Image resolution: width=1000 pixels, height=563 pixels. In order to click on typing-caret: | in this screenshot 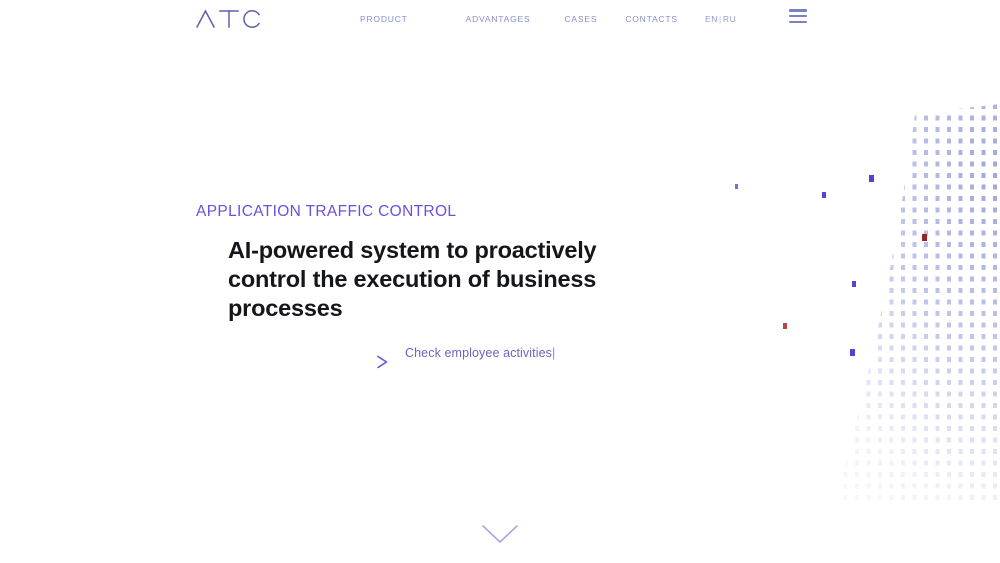, I will do `click(554, 353)`.